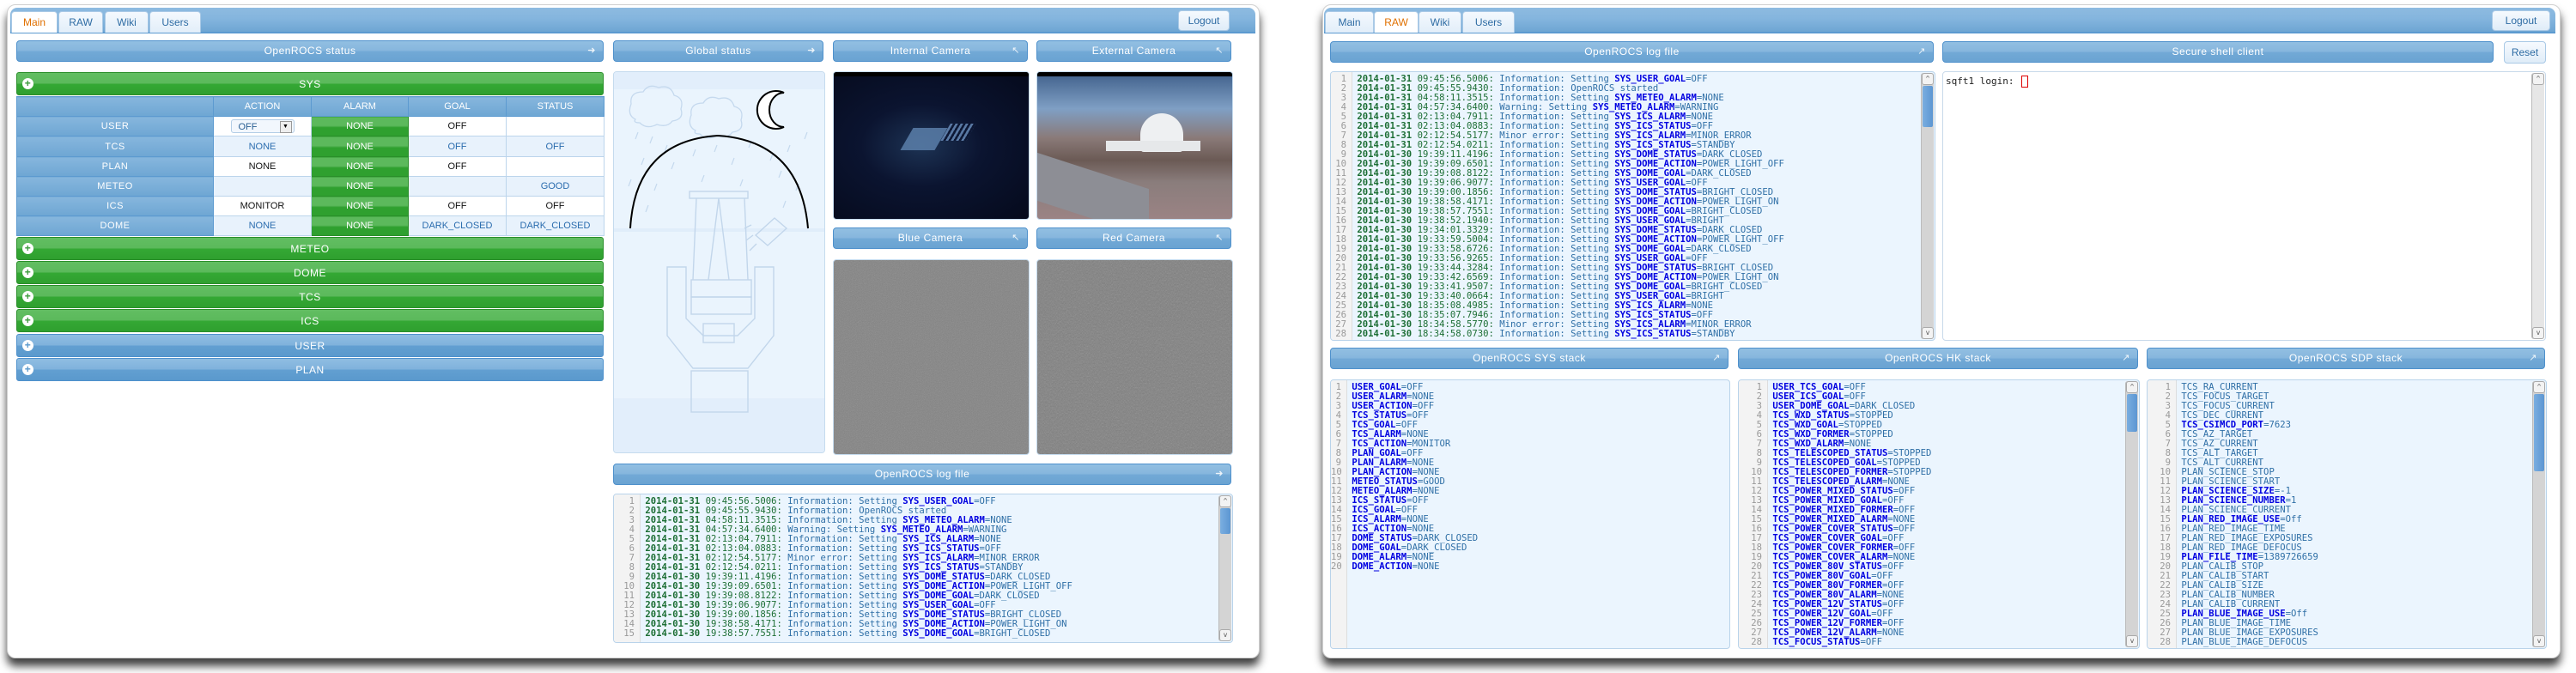  I want to click on raw-log-header: OpenROCS log file ↗, so click(1632, 52).